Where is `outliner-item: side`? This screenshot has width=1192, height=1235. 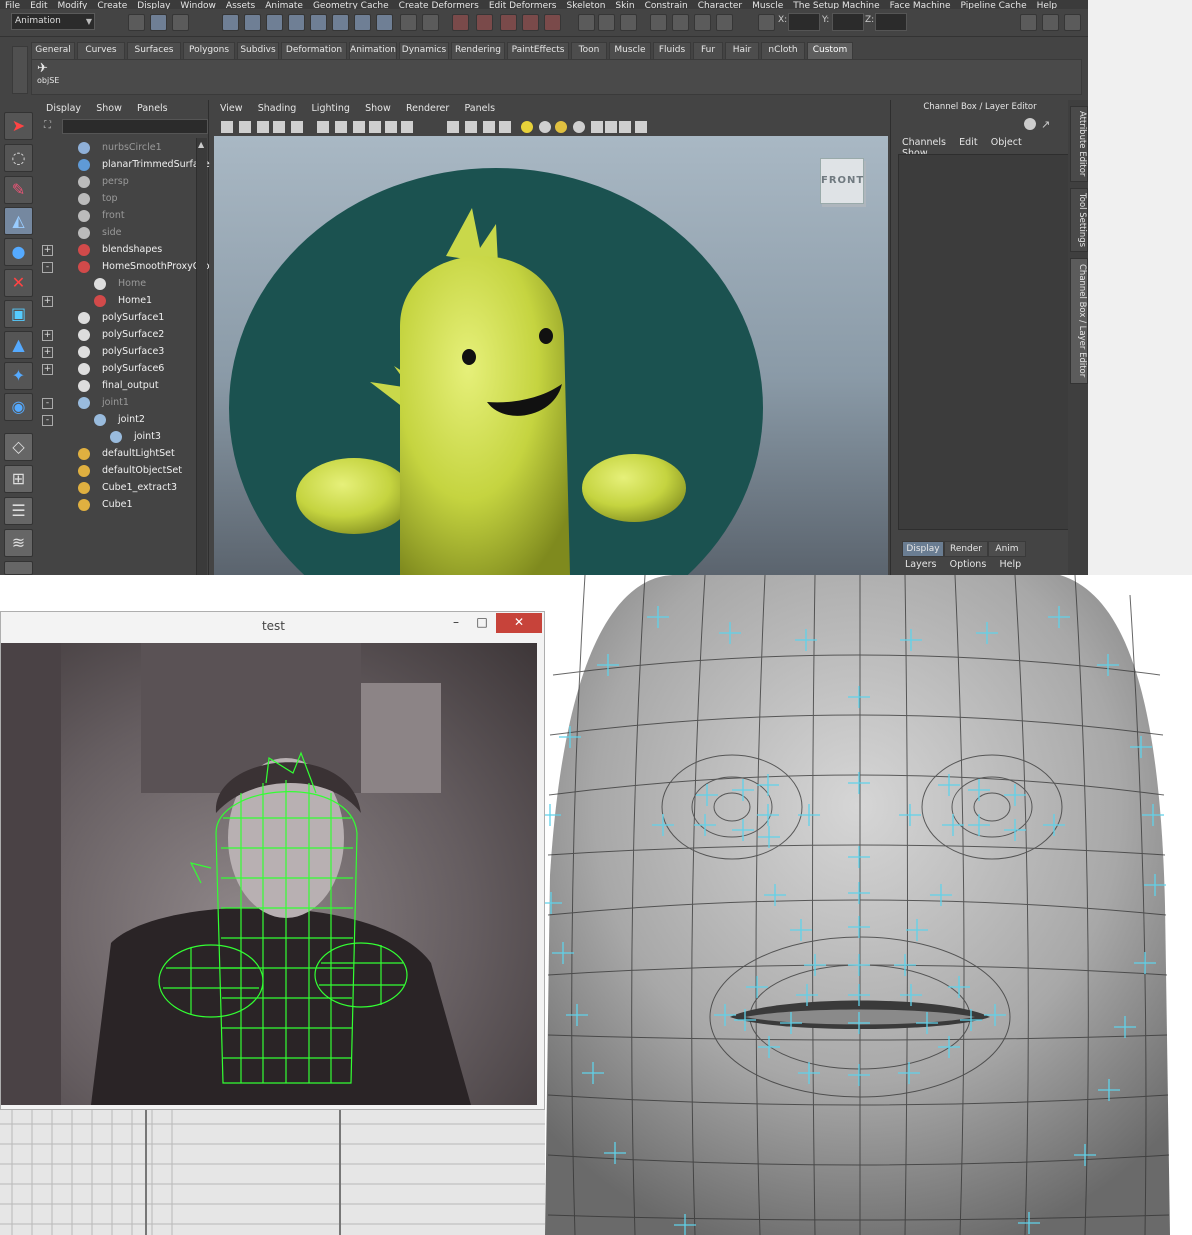 outliner-item: side is located at coordinates (116, 233).